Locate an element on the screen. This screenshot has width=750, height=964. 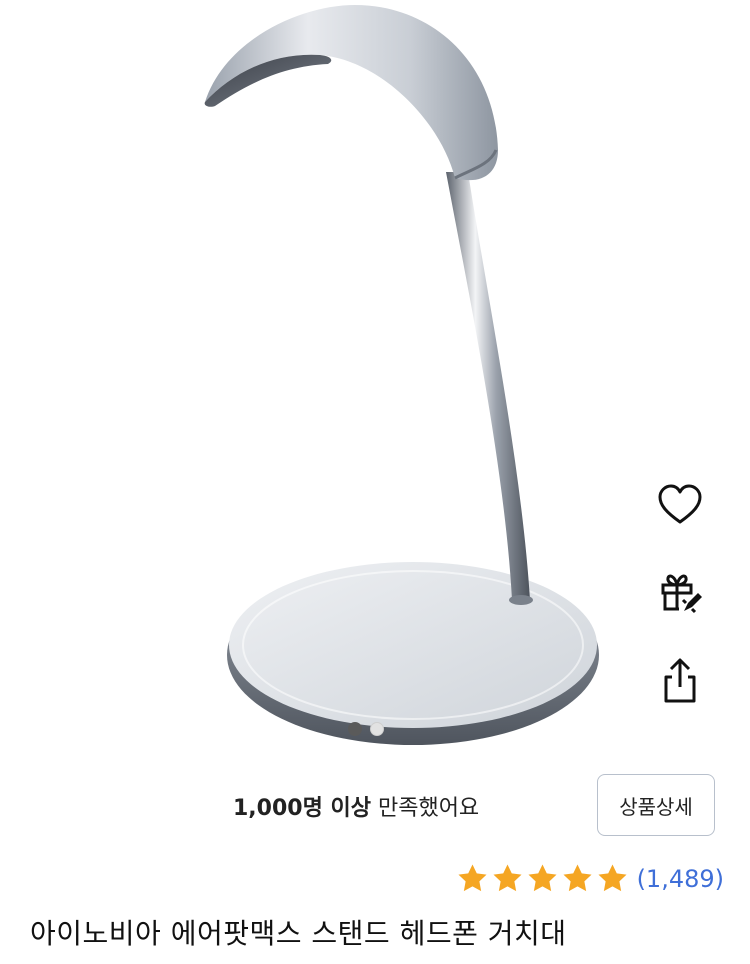
wishlist-button is located at coordinates (680, 505).